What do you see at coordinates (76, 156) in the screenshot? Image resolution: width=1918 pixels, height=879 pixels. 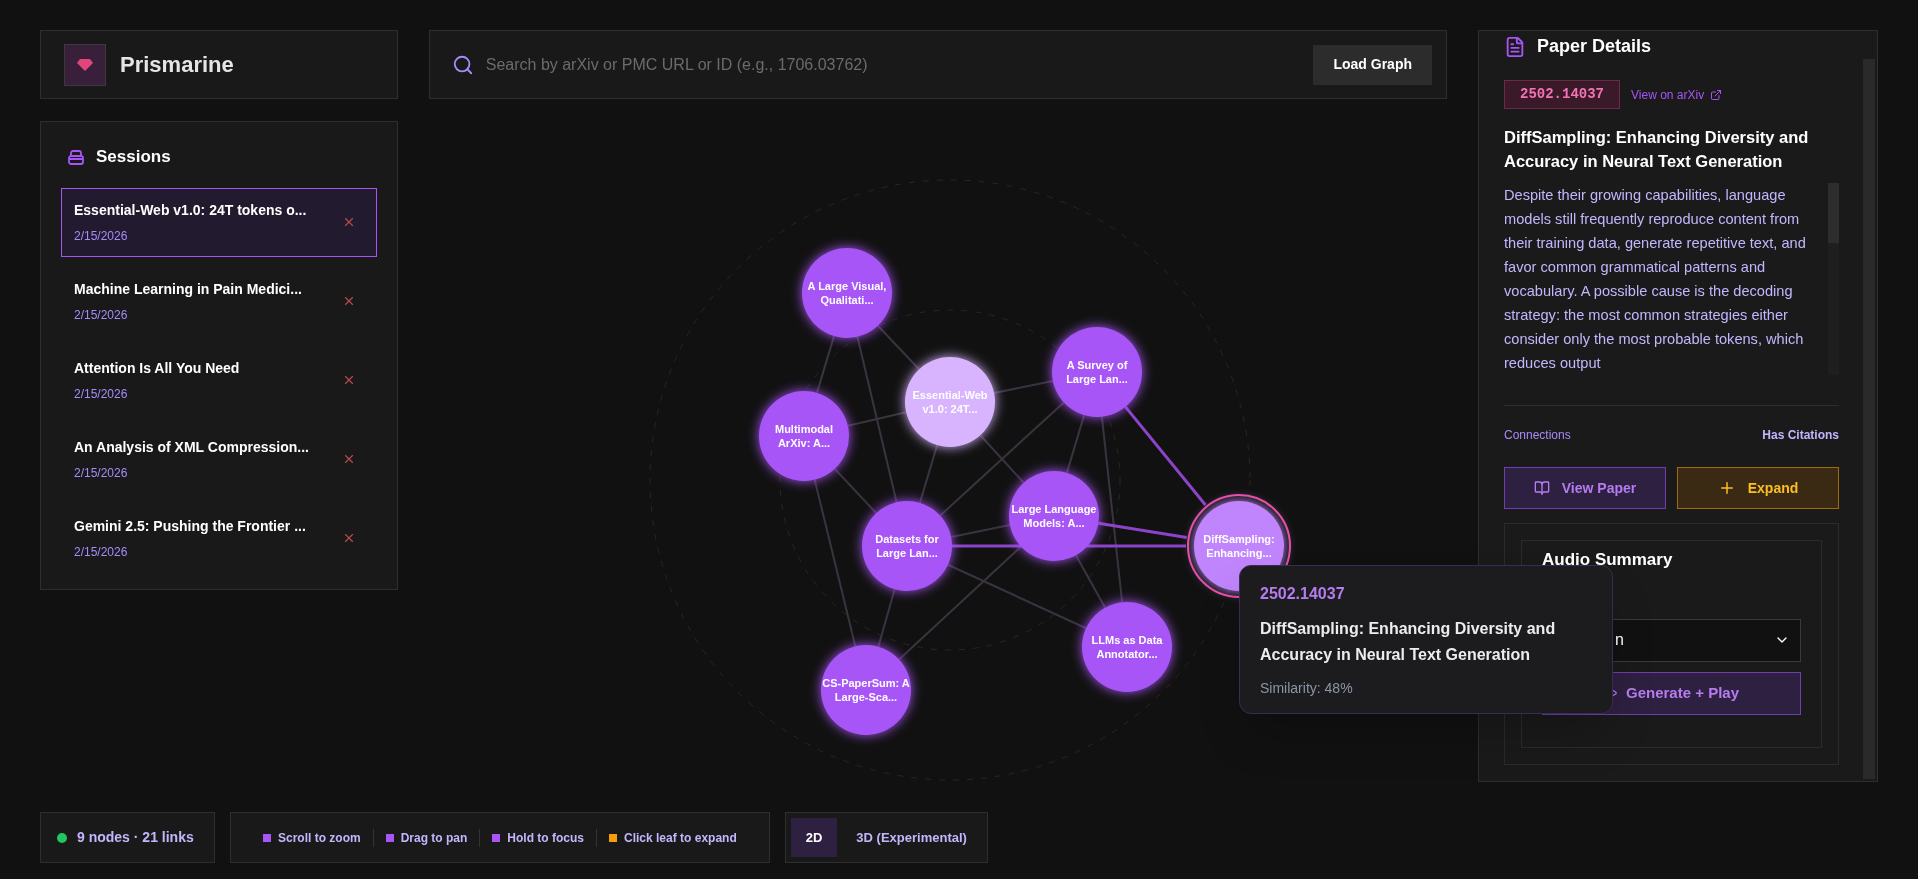 I see `stack-icon` at bounding box center [76, 156].